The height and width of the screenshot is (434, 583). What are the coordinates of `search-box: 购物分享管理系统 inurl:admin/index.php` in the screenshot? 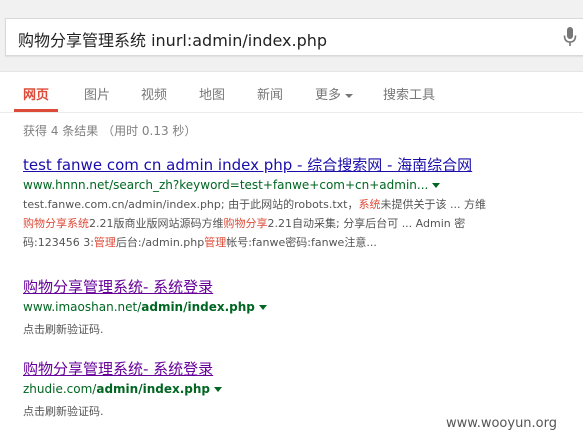 It's located at (294, 37).